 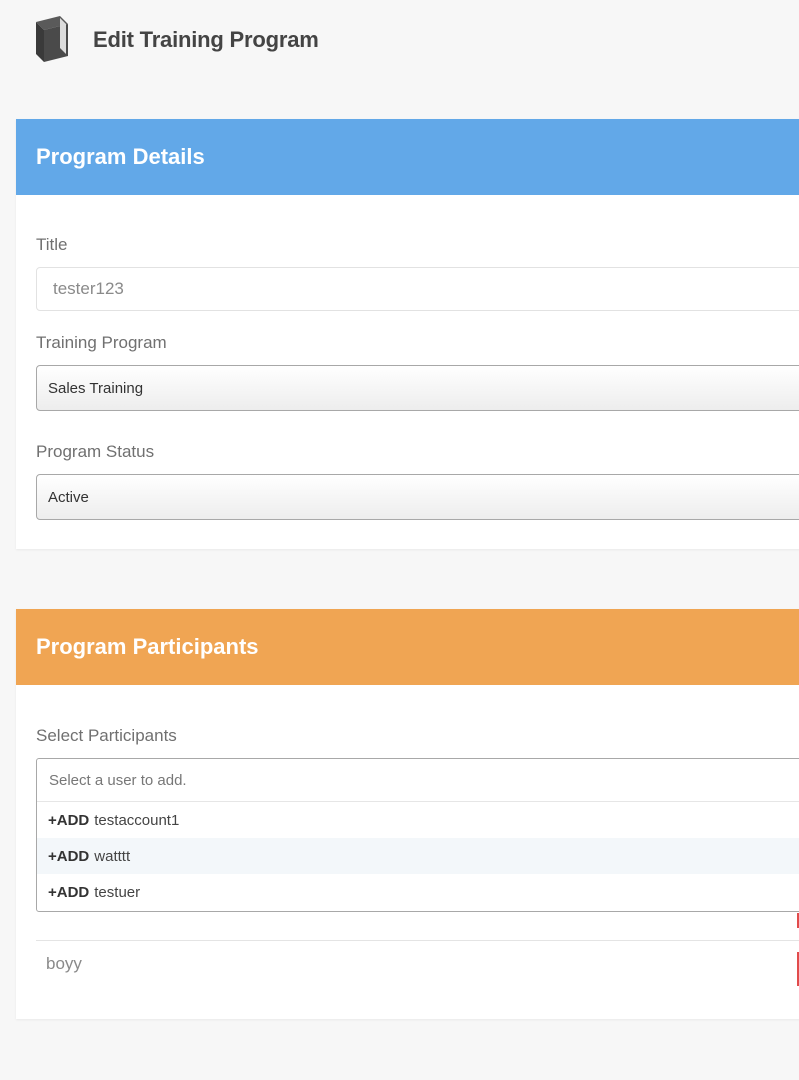 I want to click on program-status-label: Program Status, so click(x=95, y=451).